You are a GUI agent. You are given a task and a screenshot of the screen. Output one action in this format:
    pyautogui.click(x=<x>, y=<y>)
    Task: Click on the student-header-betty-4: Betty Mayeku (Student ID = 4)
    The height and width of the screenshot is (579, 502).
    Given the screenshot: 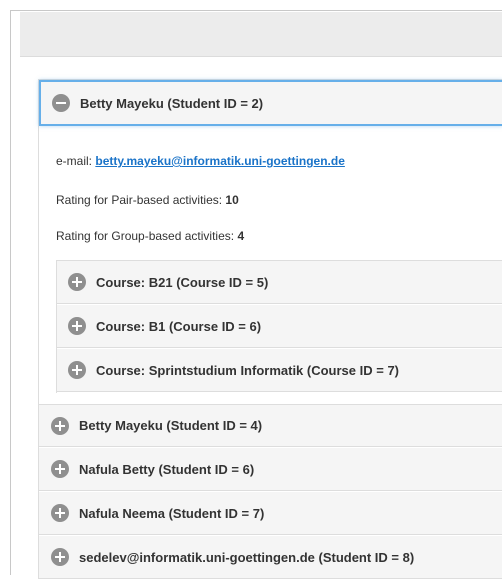 What is the action you would take?
    pyautogui.click(x=270, y=425)
    